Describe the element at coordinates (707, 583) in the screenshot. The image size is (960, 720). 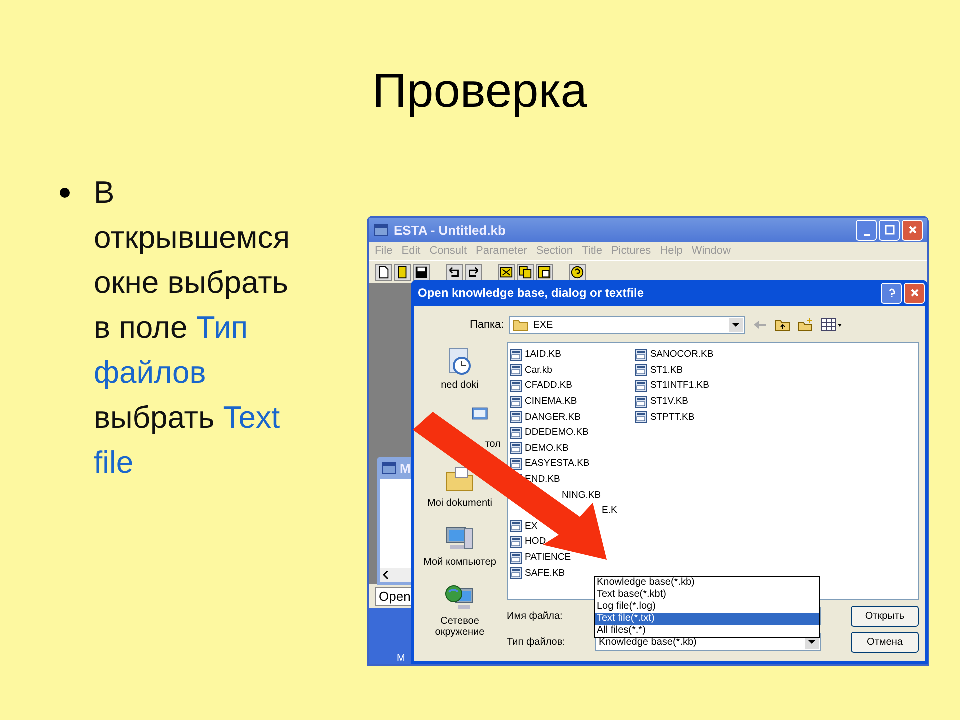
I see `dropdown-option: Knowledge base(*.kb)` at that location.